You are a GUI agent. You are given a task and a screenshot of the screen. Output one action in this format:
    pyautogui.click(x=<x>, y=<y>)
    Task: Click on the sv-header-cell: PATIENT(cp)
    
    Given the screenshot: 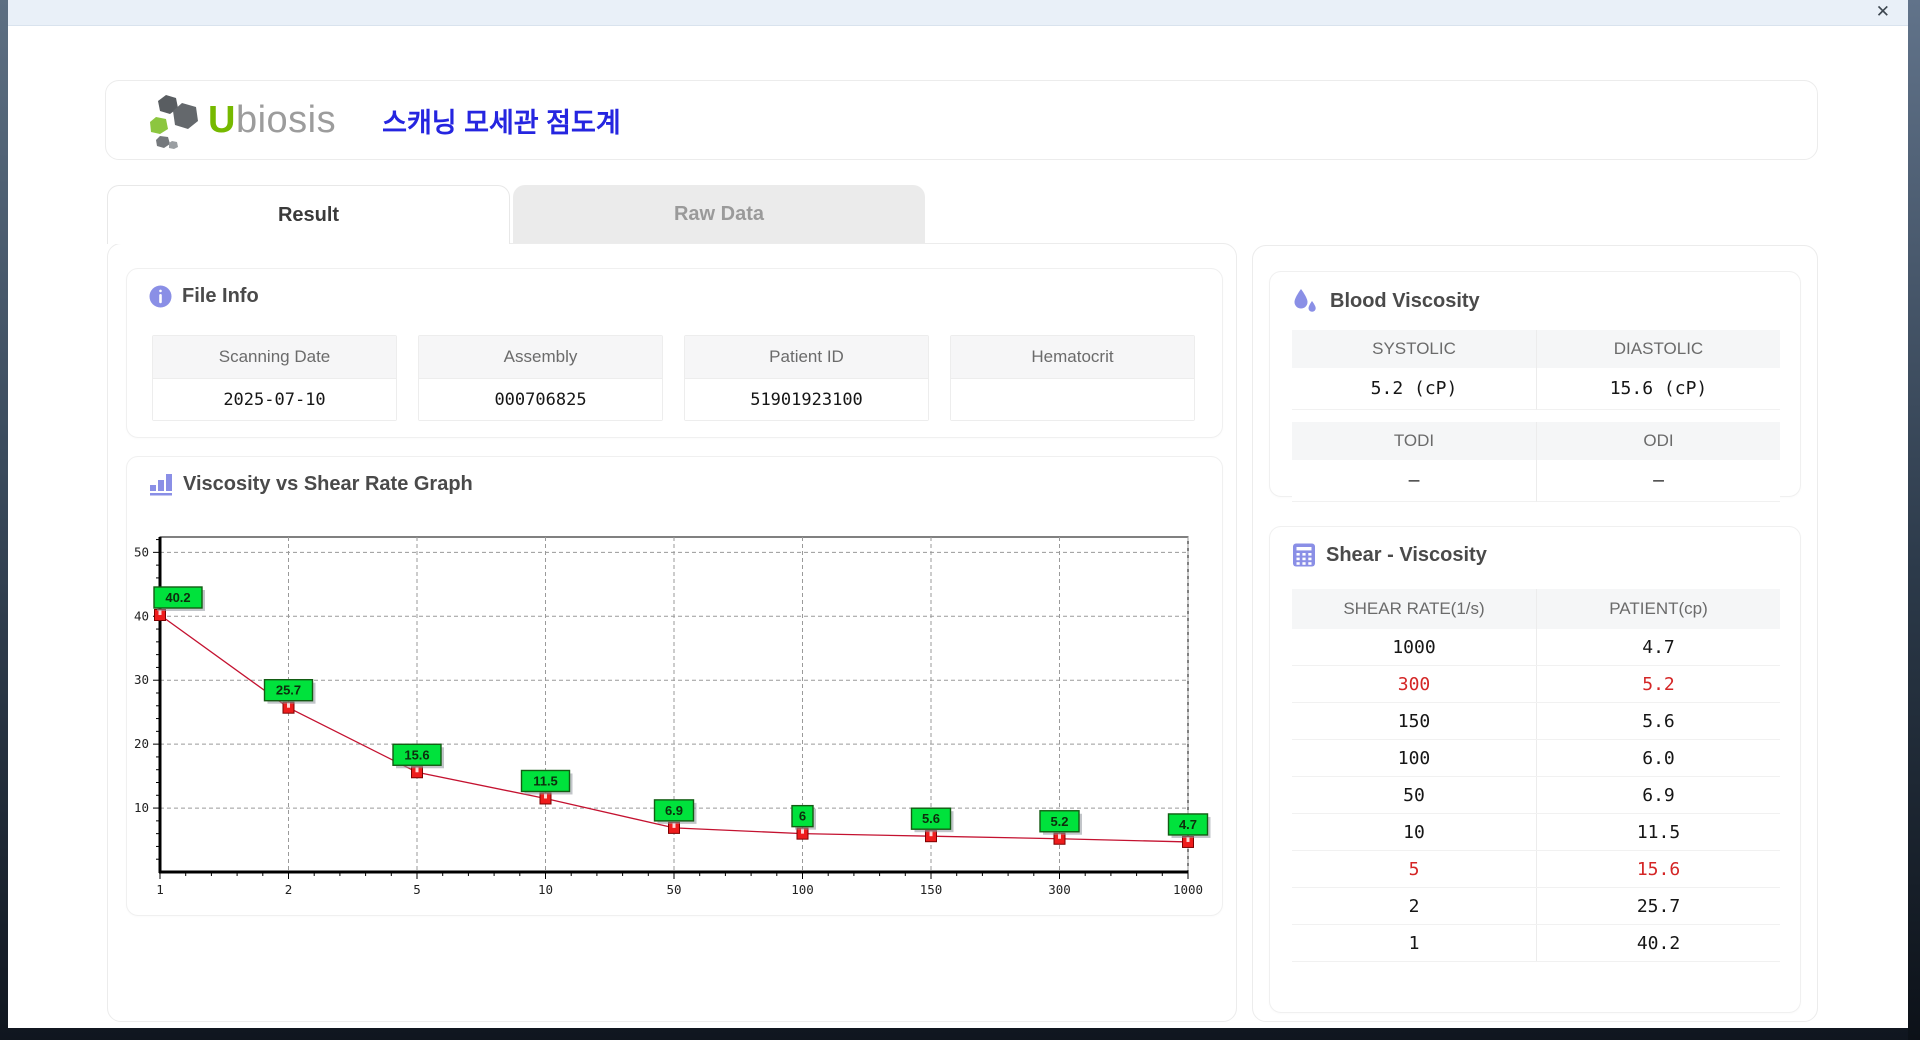 What is the action you would take?
    pyautogui.click(x=1658, y=609)
    